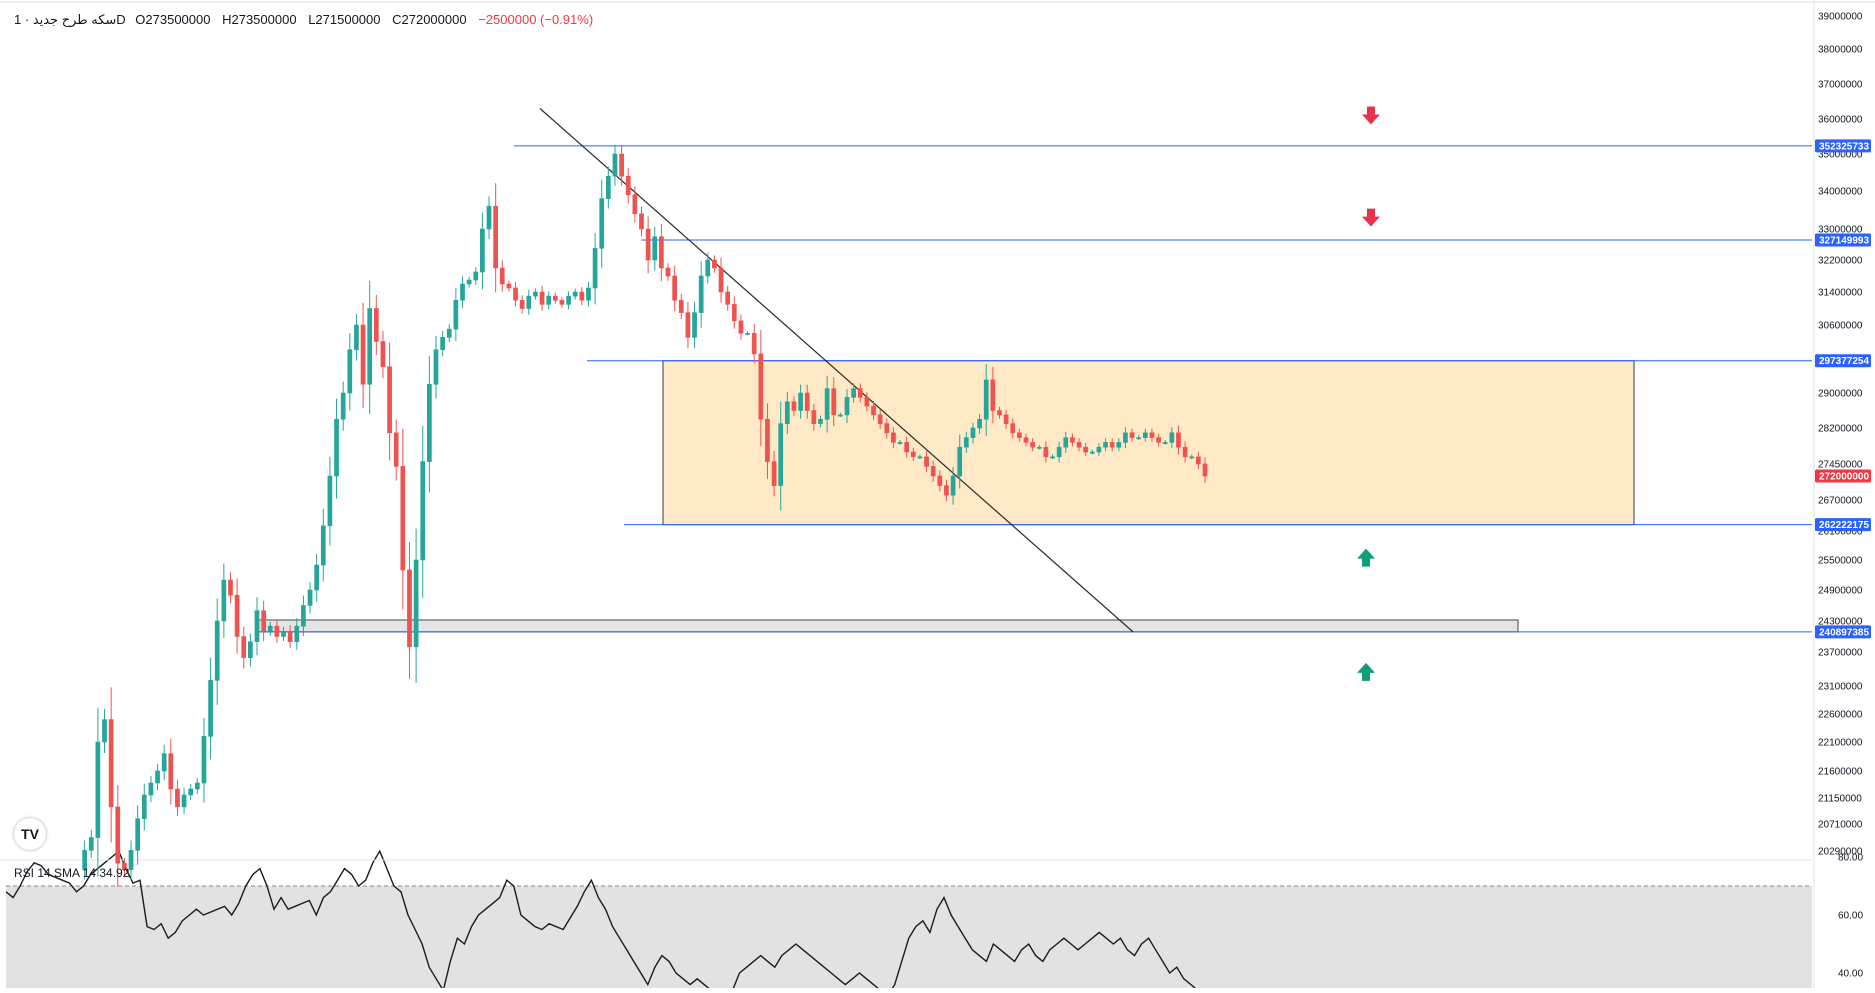 This screenshot has height=993, width=1875. I want to click on arrow-up-icon, so click(1366, 671).